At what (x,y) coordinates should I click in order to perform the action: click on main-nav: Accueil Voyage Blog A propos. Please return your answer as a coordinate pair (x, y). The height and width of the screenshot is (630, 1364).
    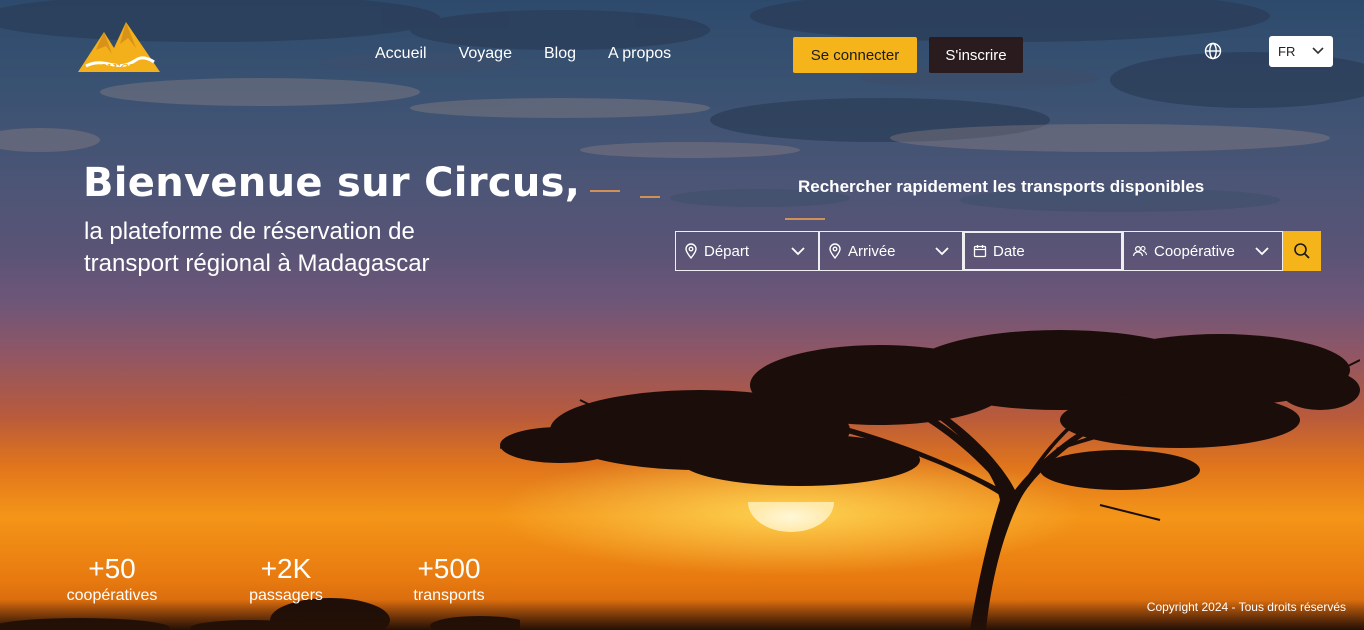
    Looking at the image, I should click on (523, 54).